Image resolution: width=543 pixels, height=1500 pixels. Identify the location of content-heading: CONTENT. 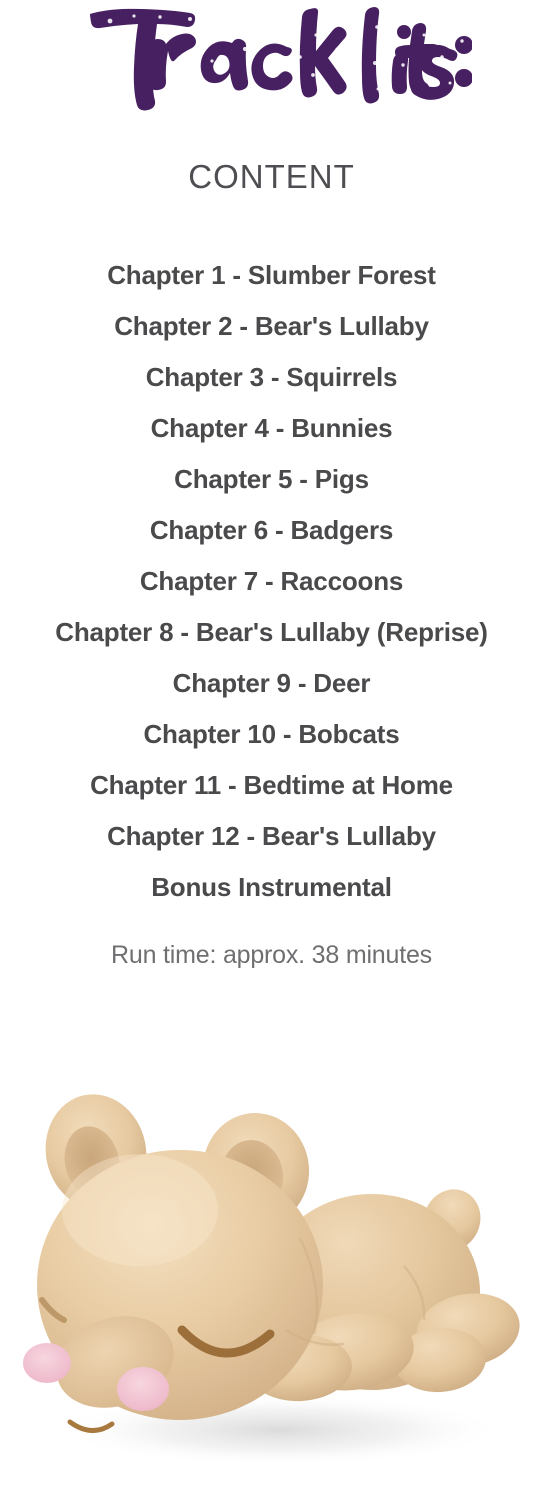
(271, 176).